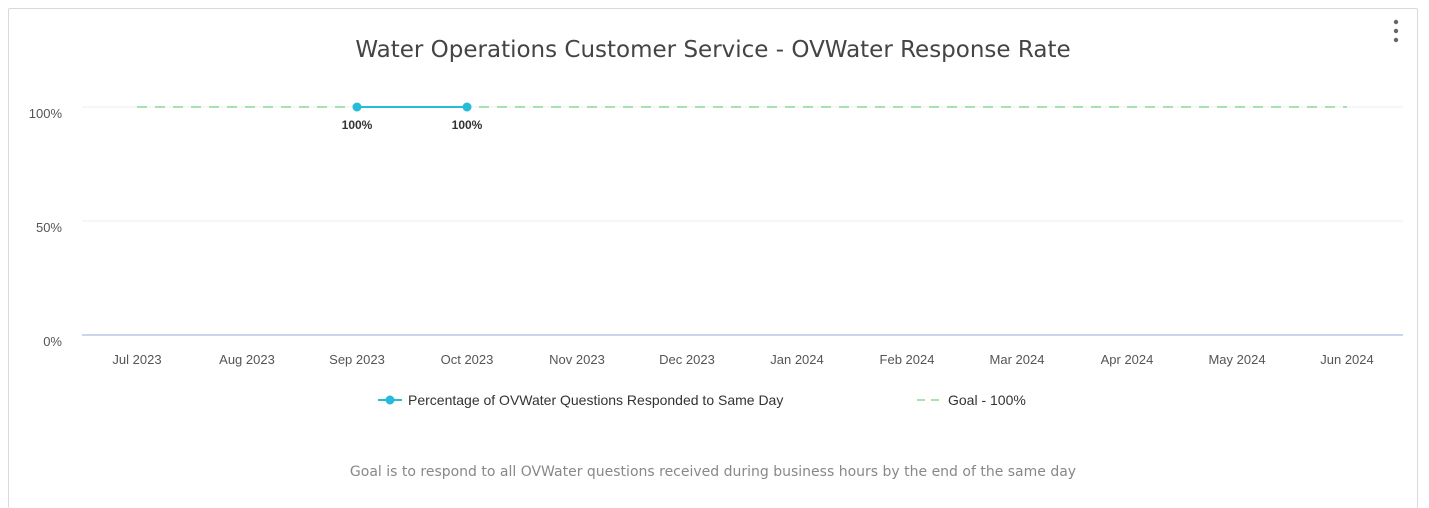  I want to click on x-tick-label: Mar 2024, so click(1017, 359).